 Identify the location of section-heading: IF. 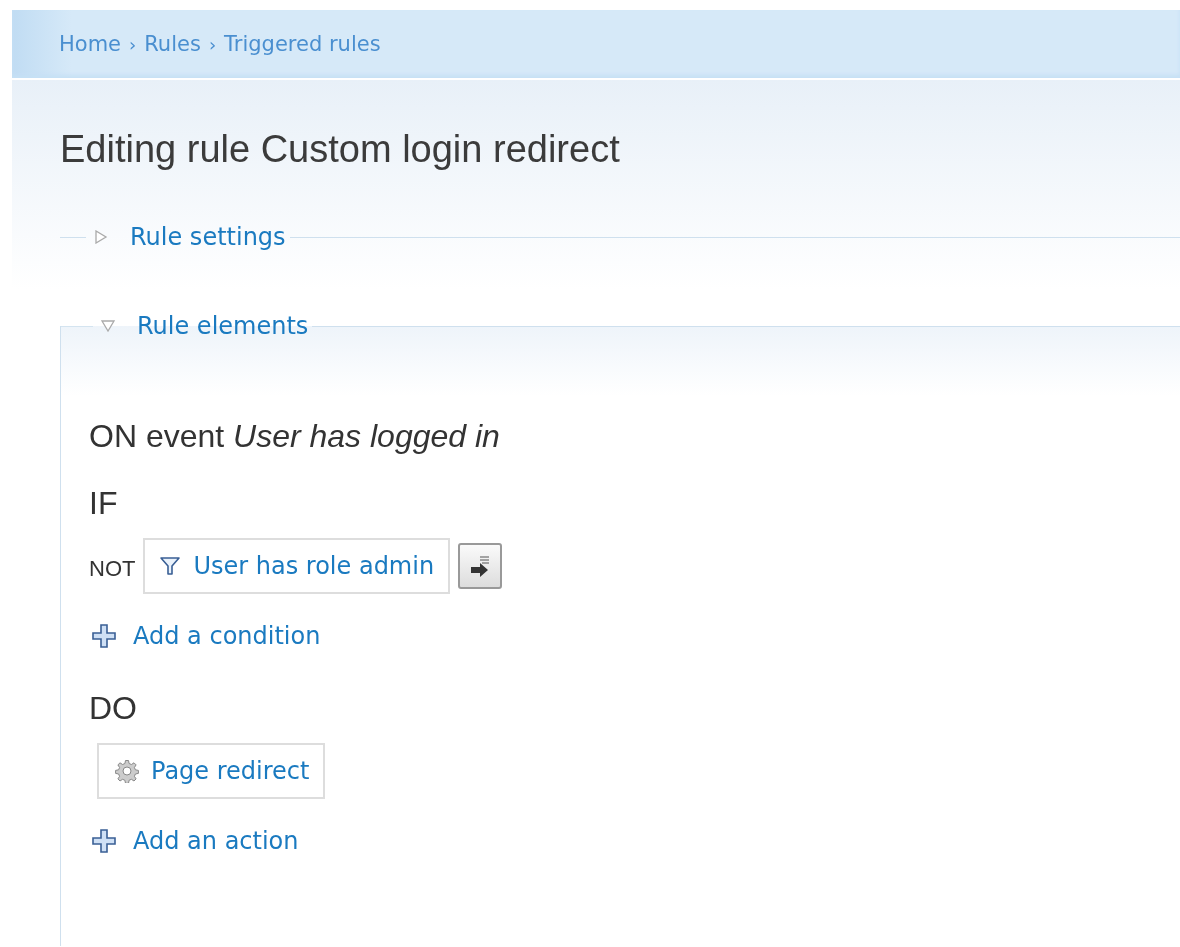
(104, 503).